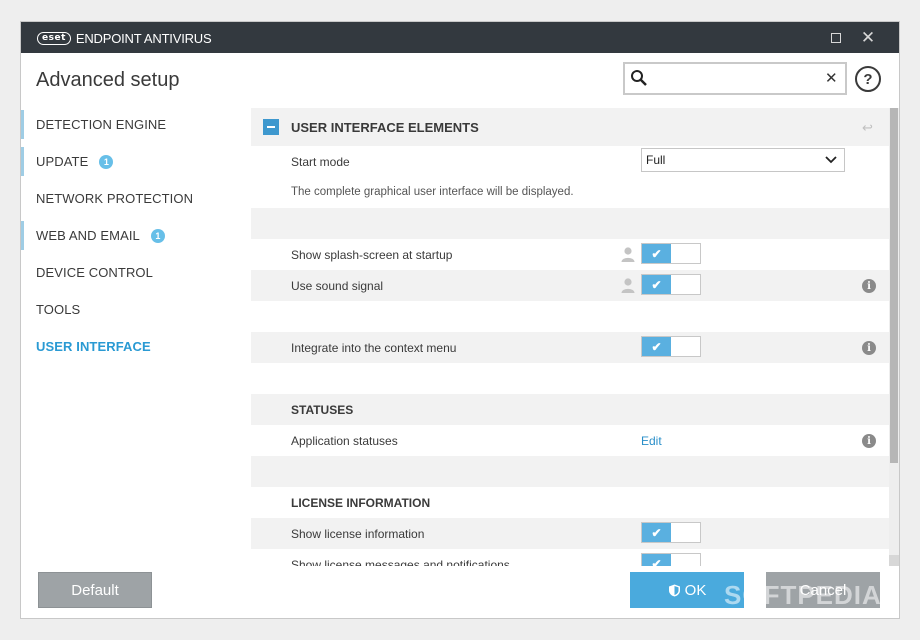 This screenshot has width=920, height=640. Describe the element at coordinates (460, 37) in the screenshot. I see `title-bar: eset ENDPOINT ANTIVIRUS ✕` at that location.